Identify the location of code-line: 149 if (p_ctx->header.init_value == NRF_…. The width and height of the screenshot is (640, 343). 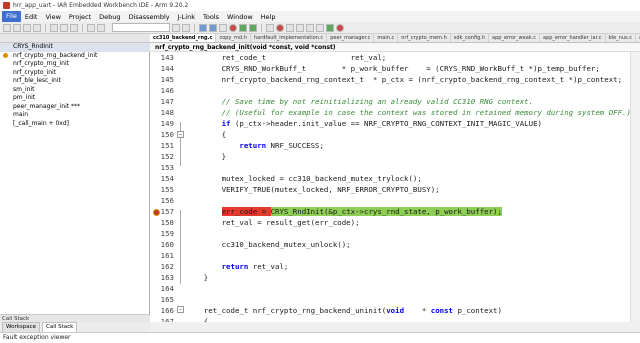
(395, 123).